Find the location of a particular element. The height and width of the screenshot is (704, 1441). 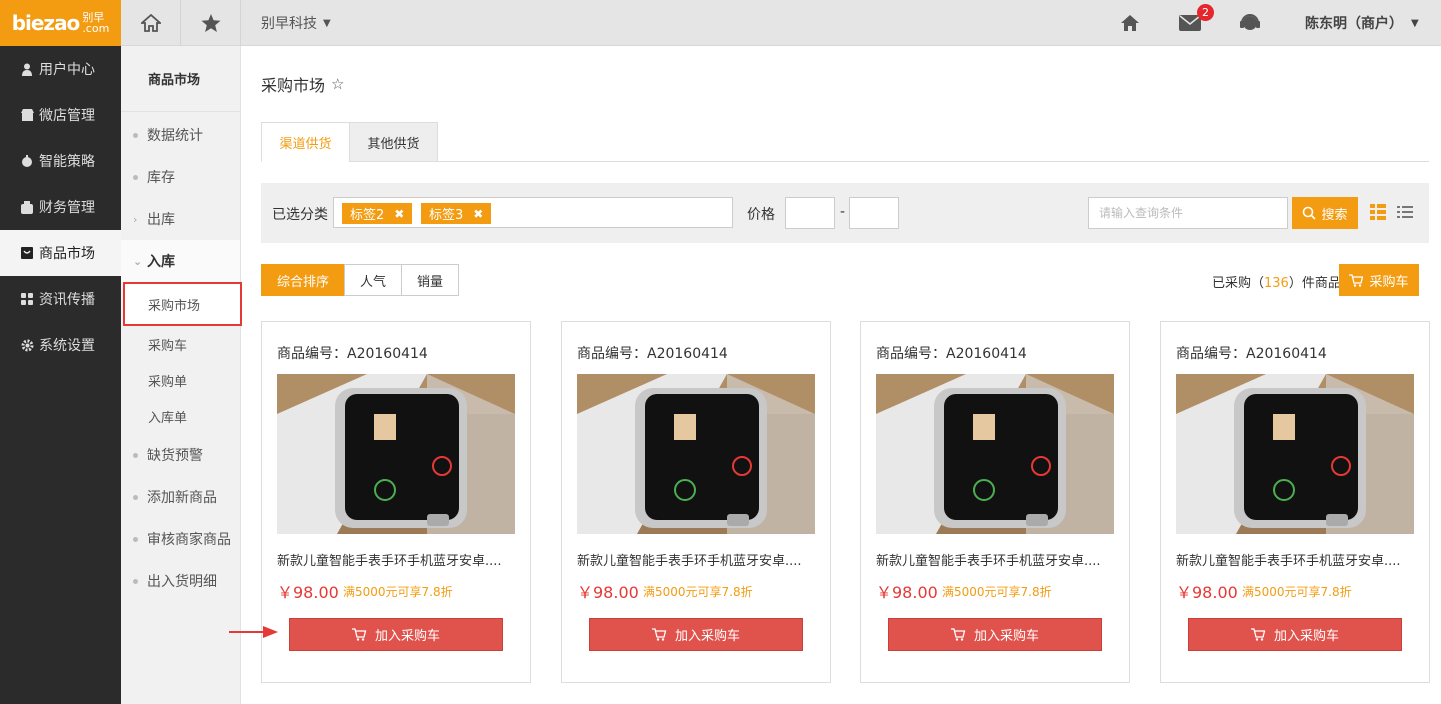

subnav-item-stats: 数据统计 is located at coordinates (180, 135).